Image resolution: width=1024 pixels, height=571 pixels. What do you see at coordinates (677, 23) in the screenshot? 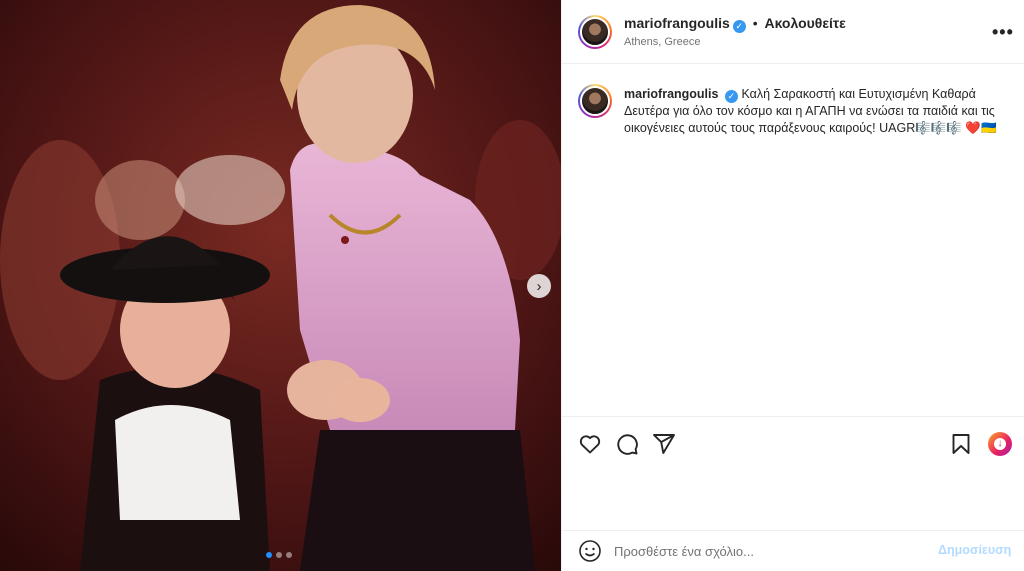
I see `username-link: mariofrangoulis` at bounding box center [677, 23].